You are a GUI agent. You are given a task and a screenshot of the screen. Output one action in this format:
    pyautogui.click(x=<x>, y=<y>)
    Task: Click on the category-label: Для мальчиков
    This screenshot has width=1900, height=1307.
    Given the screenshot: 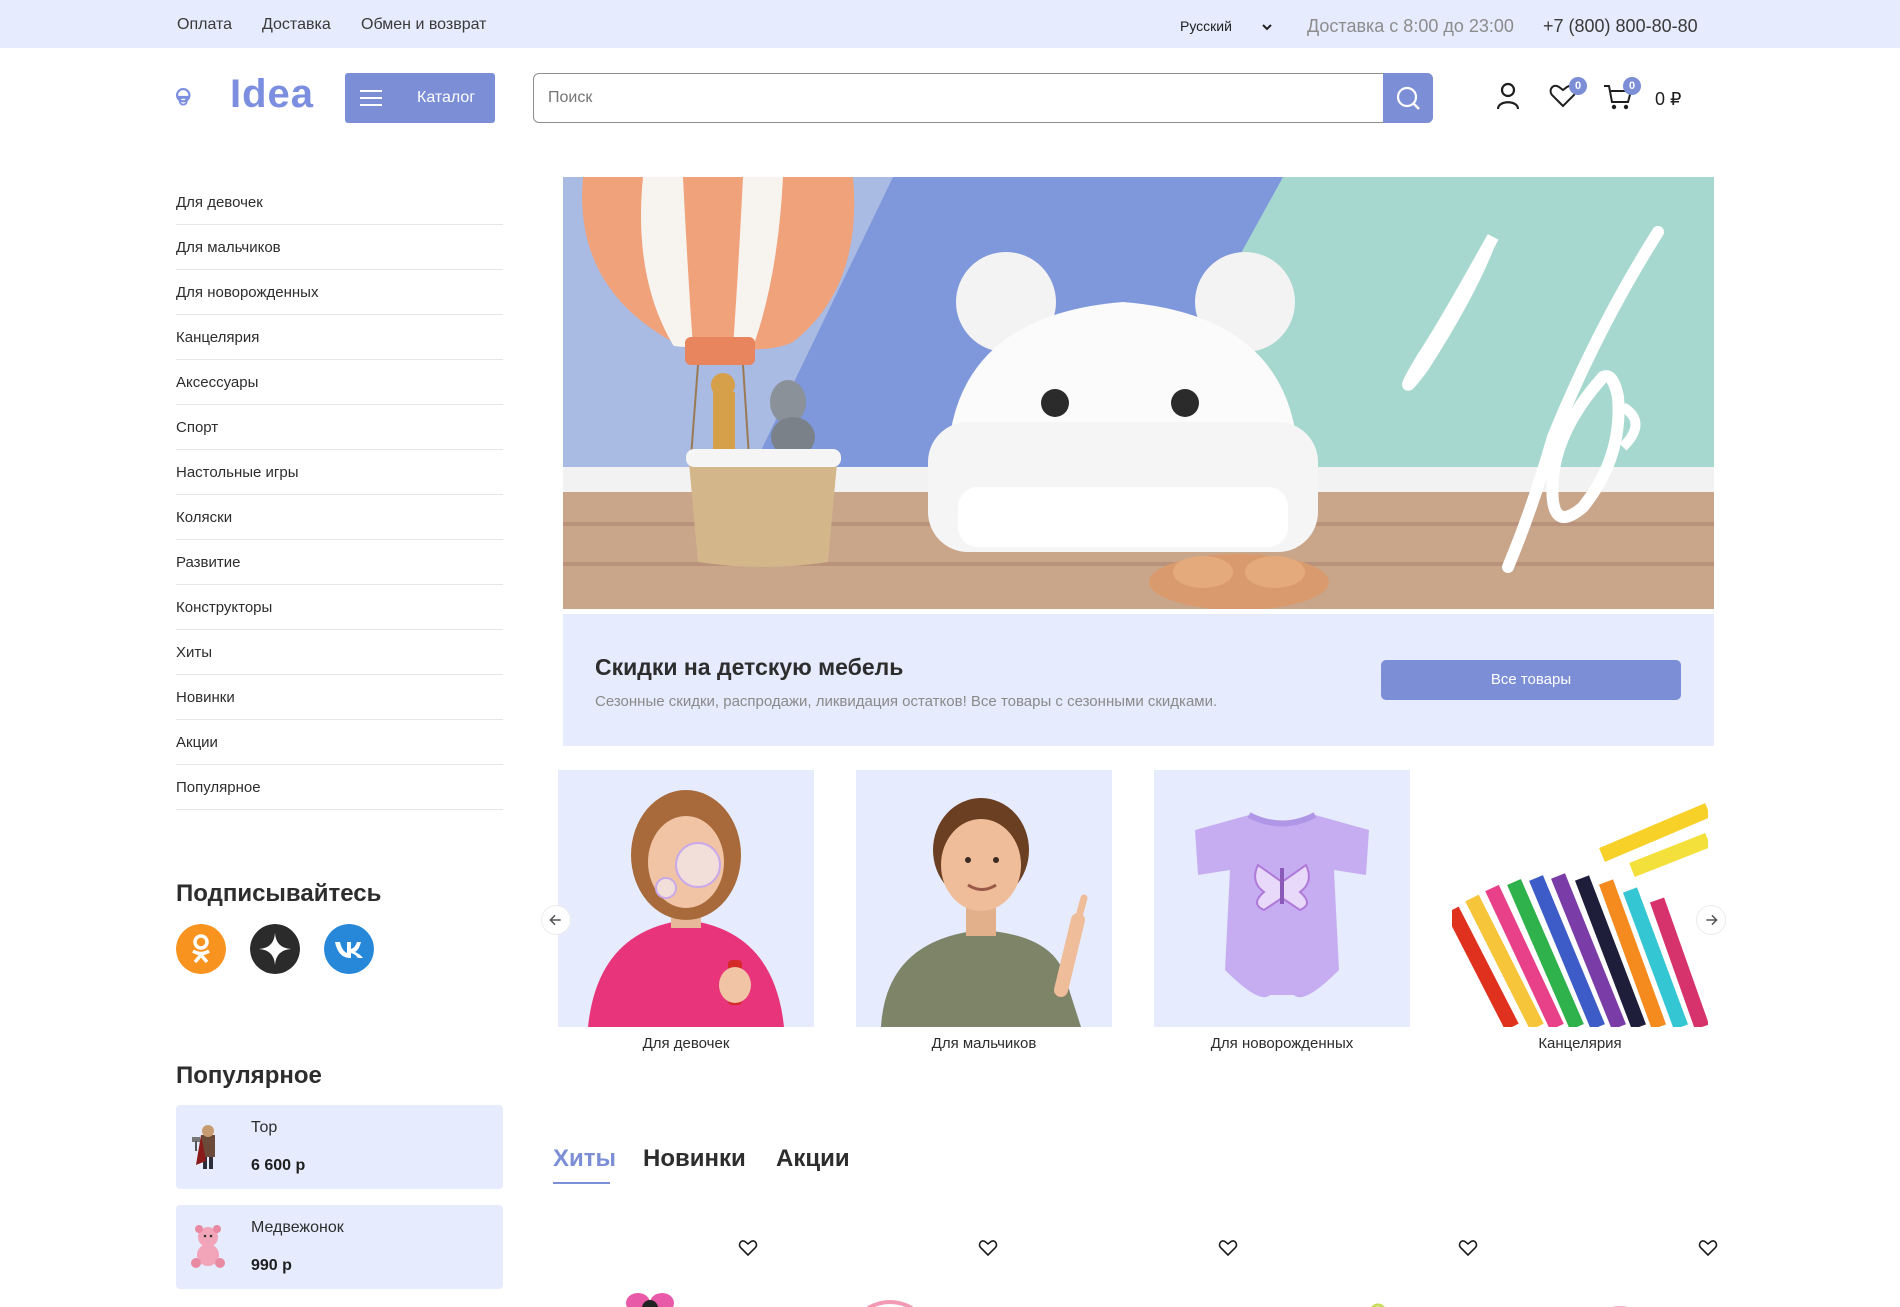 What is the action you would take?
    pyautogui.click(x=984, y=1043)
    